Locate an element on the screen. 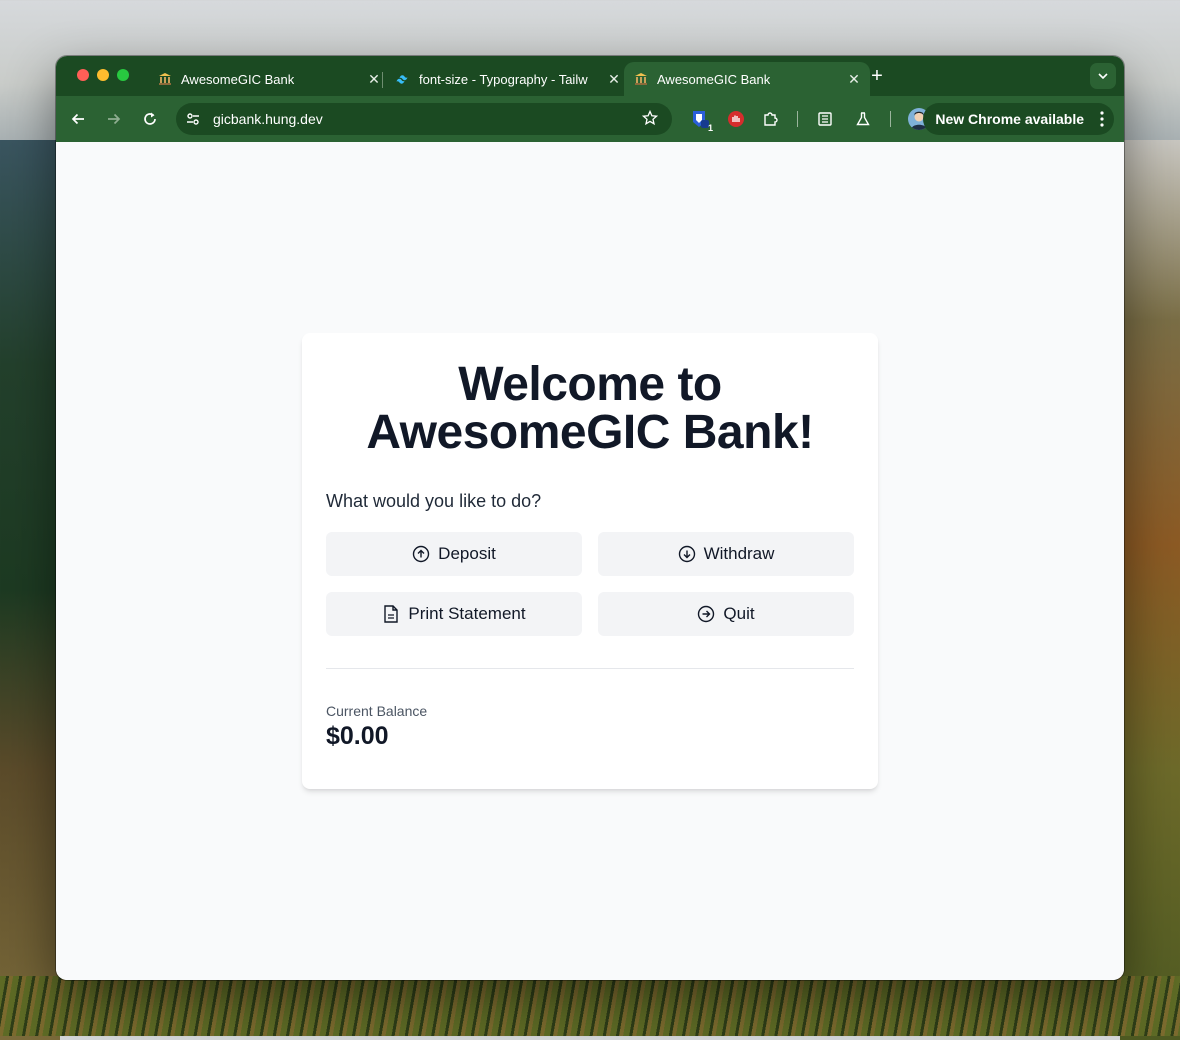 The image size is (1180, 1040). page-title: Welcome to AwesomeGIC Bank! is located at coordinates (590, 409).